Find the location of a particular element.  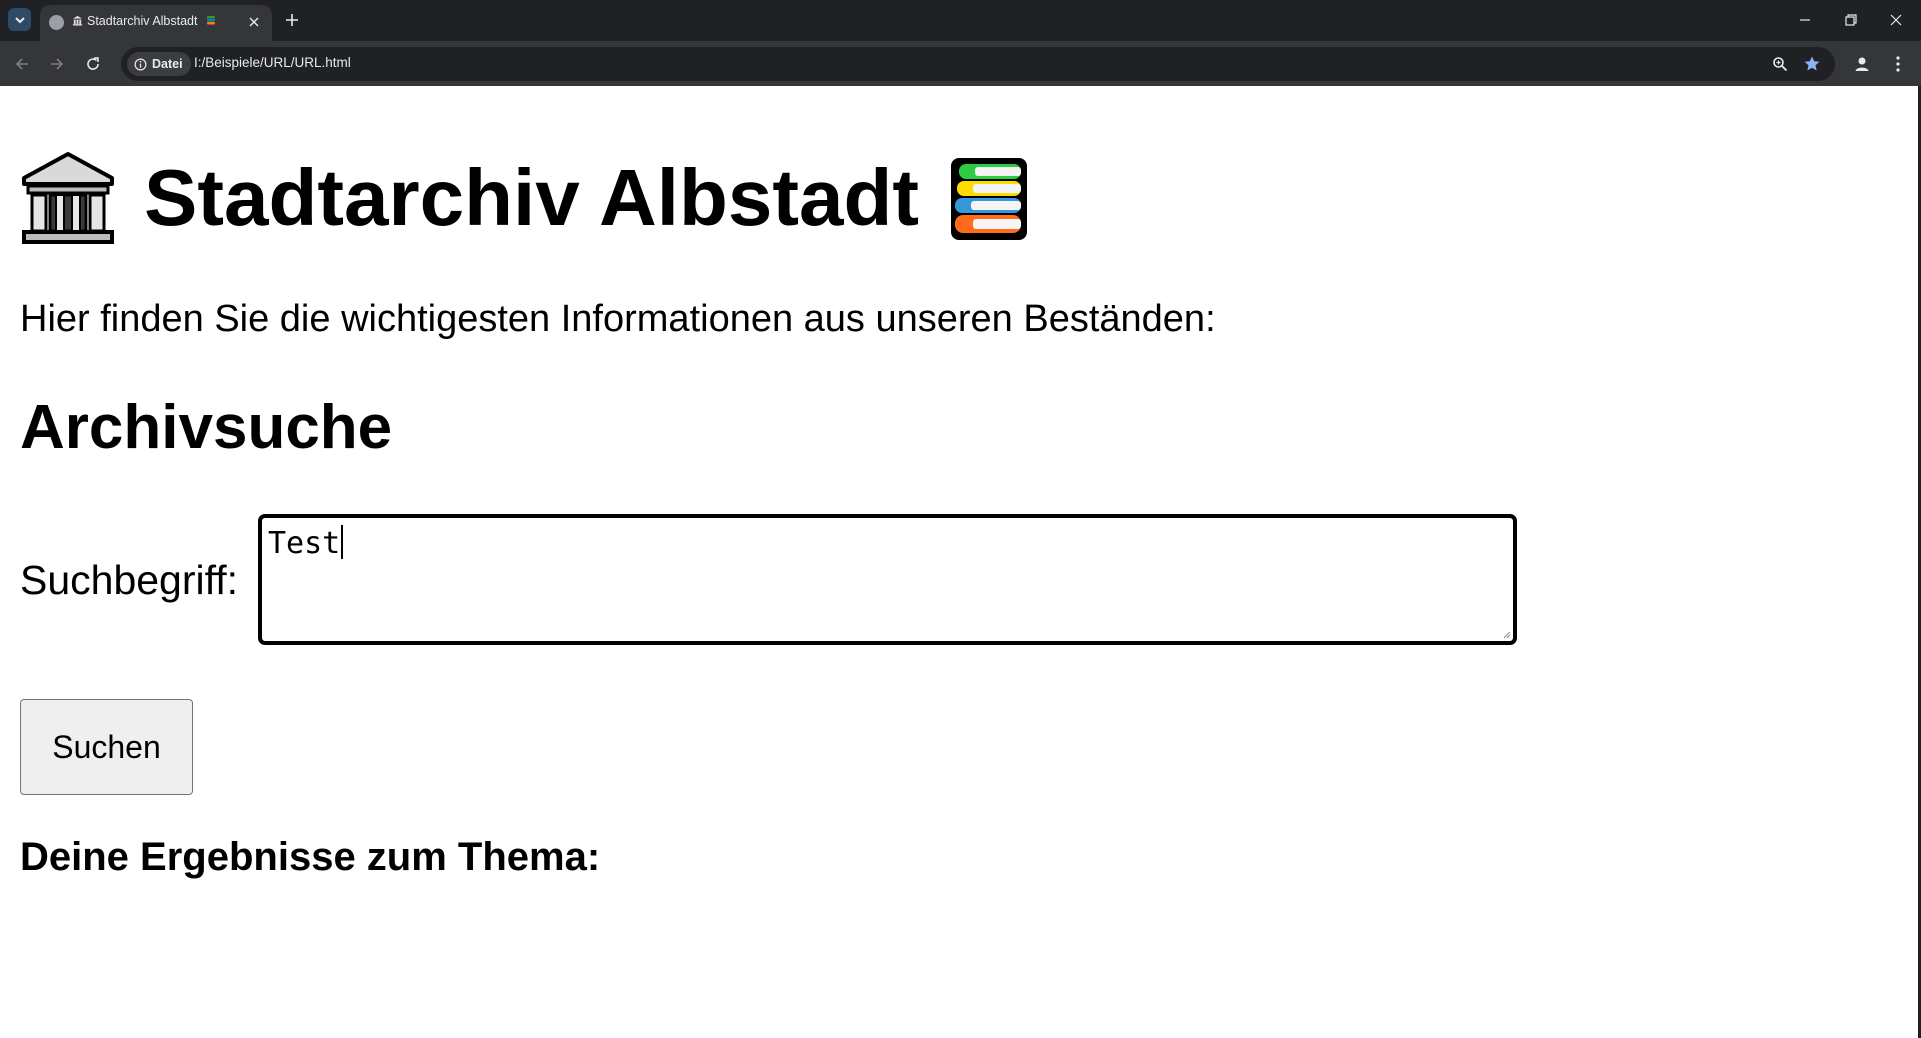

plus-icon is located at coordinates (292, 20).